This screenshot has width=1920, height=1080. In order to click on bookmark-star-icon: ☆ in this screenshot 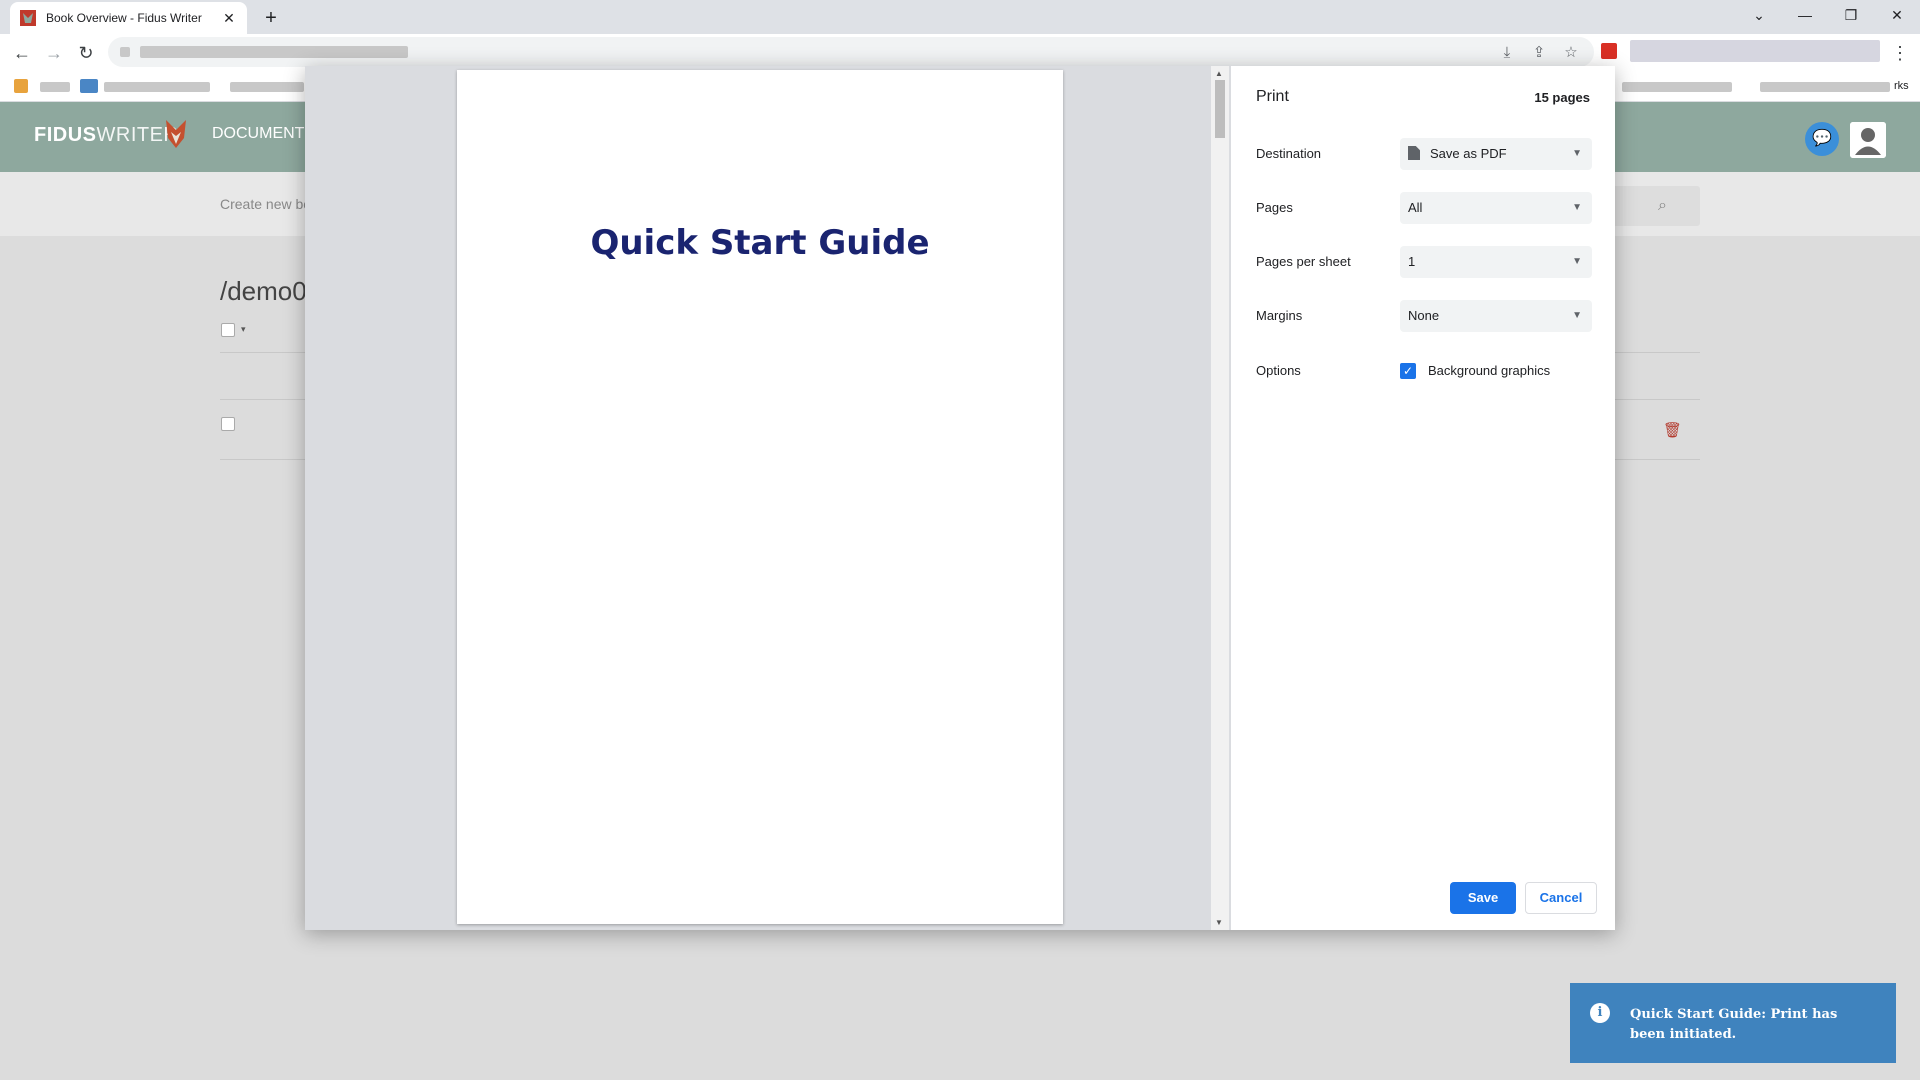, I will do `click(1571, 53)`.